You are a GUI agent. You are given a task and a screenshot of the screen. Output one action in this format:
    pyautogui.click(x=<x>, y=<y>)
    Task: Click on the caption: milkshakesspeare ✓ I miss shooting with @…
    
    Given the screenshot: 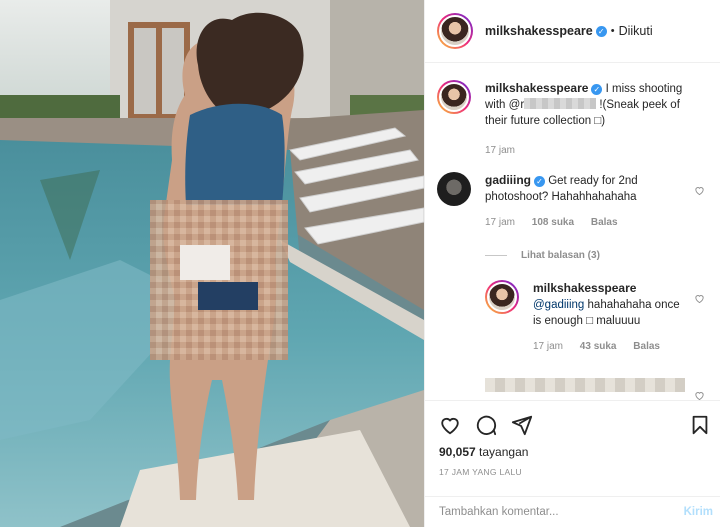 What is the action you would take?
    pyautogui.click(x=561, y=119)
    